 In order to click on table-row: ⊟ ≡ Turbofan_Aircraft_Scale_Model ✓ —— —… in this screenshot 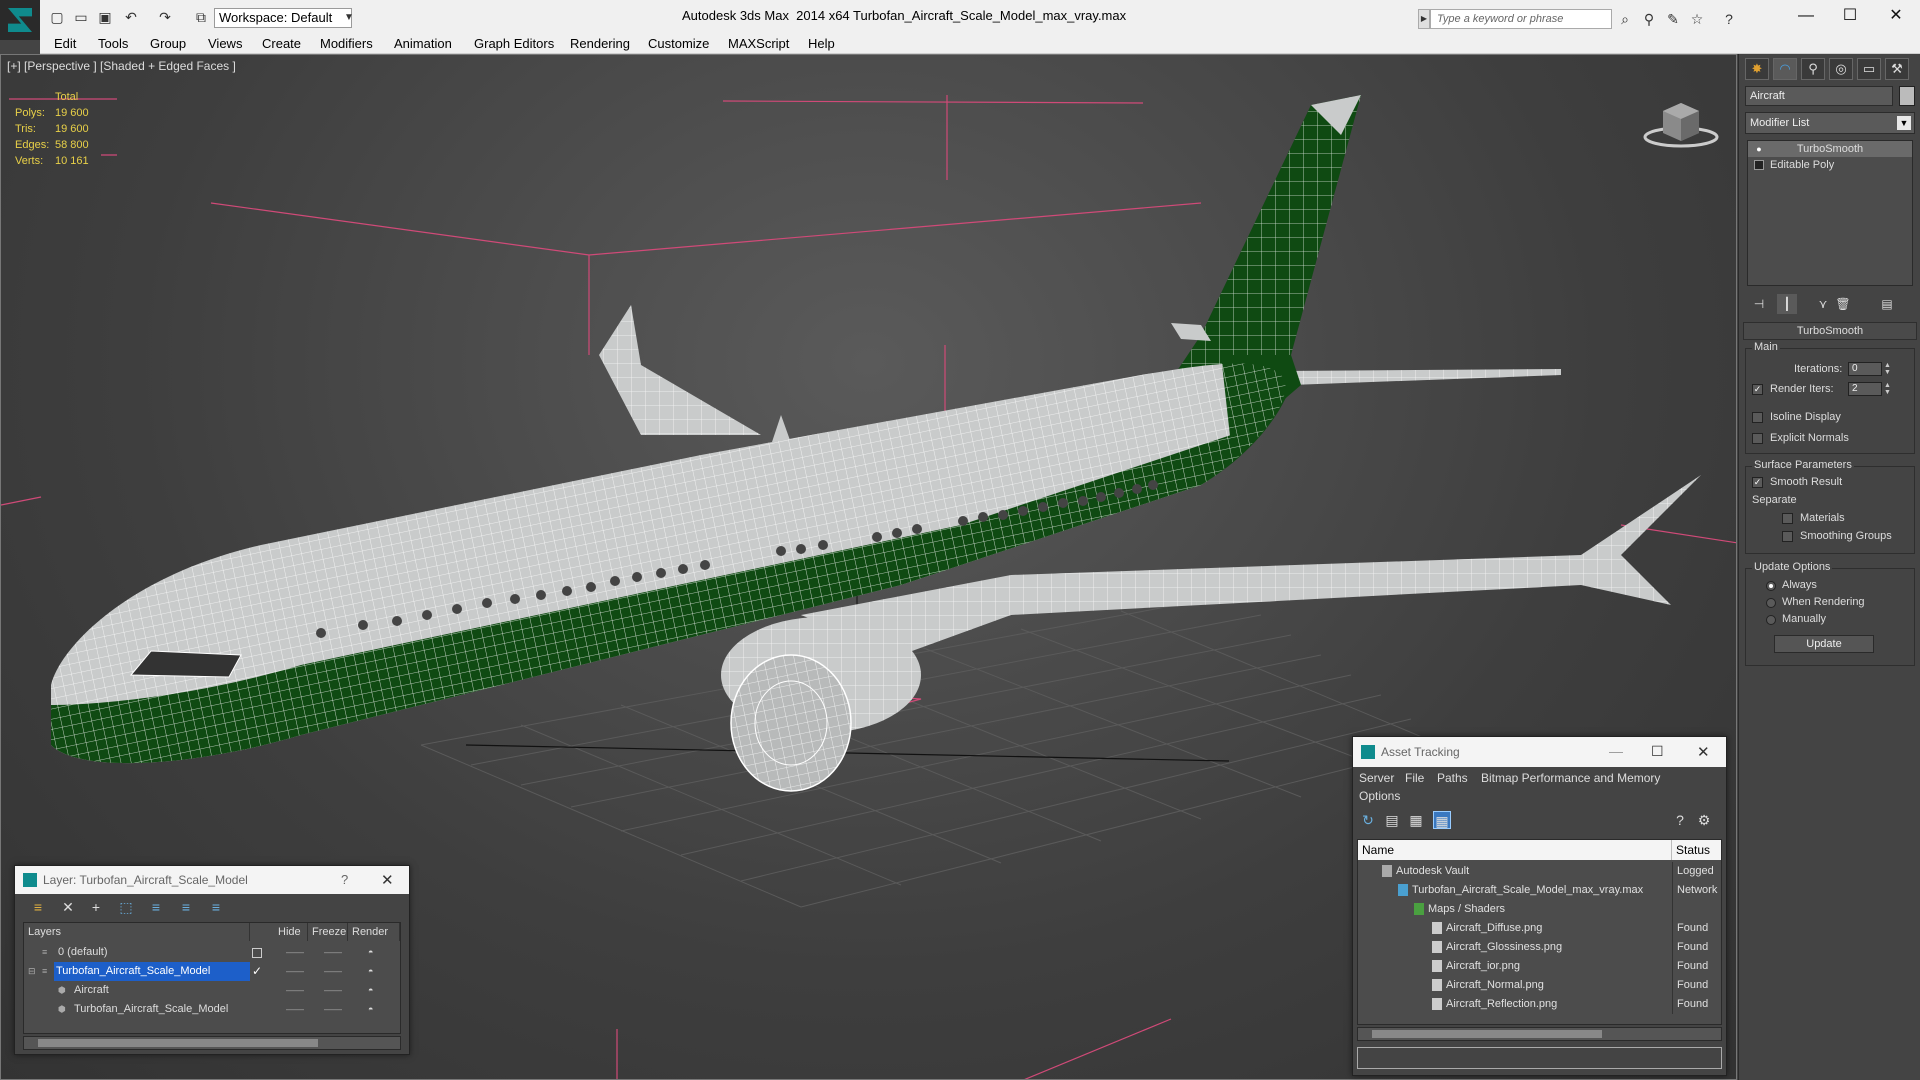, I will do `click(212, 971)`.